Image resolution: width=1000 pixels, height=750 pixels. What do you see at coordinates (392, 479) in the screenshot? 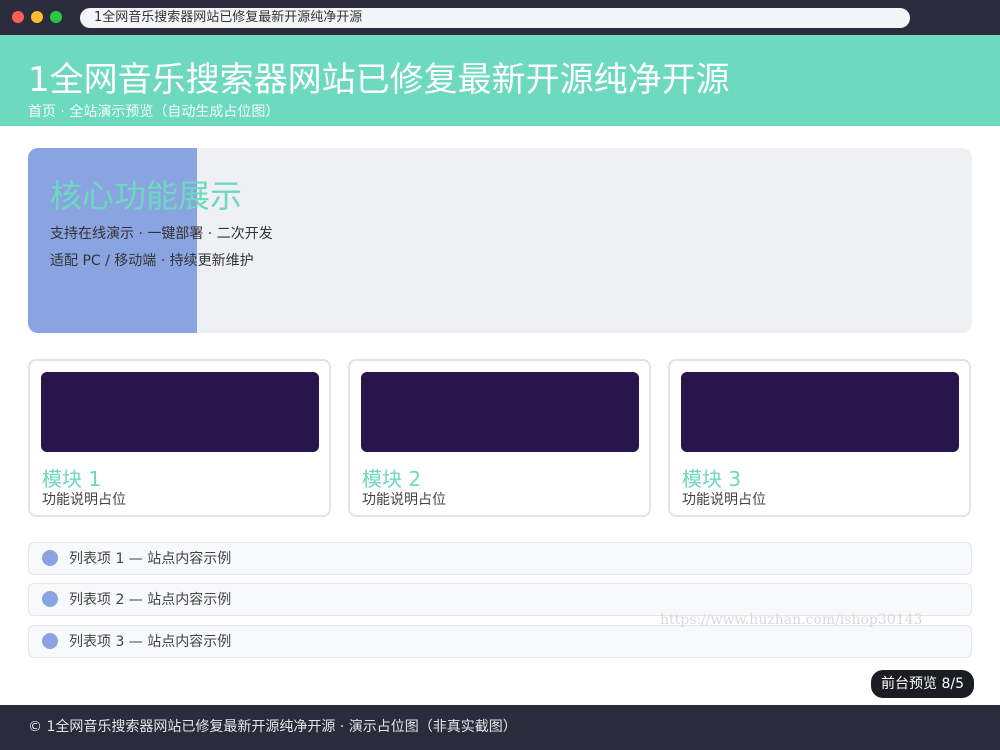
I see `module-card-title: 模块 2` at bounding box center [392, 479].